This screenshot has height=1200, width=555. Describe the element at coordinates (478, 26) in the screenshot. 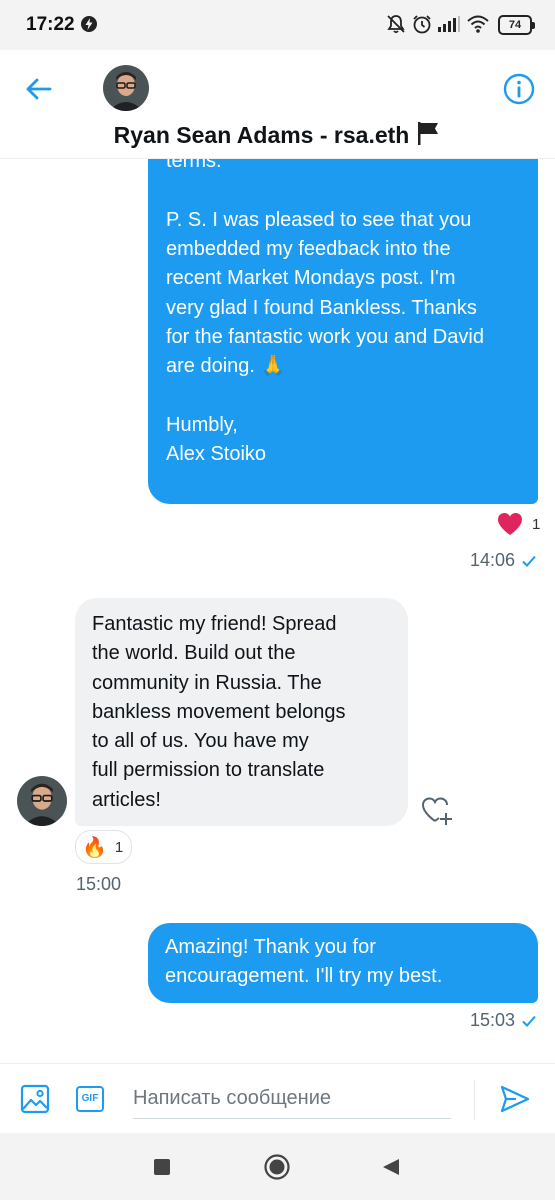

I see `wifi-icon` at that location.